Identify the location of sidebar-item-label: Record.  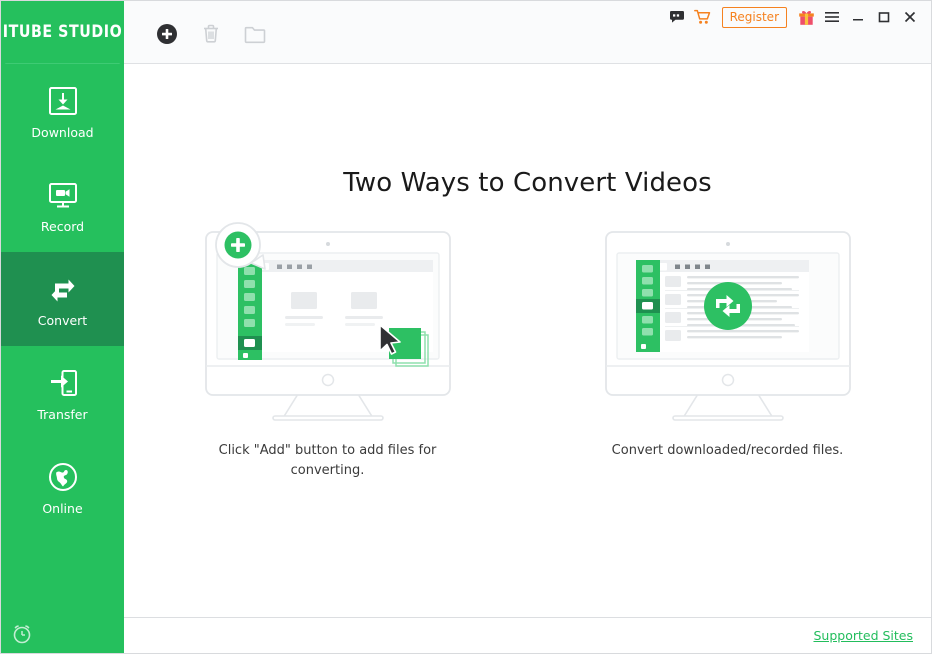
(62, 227).